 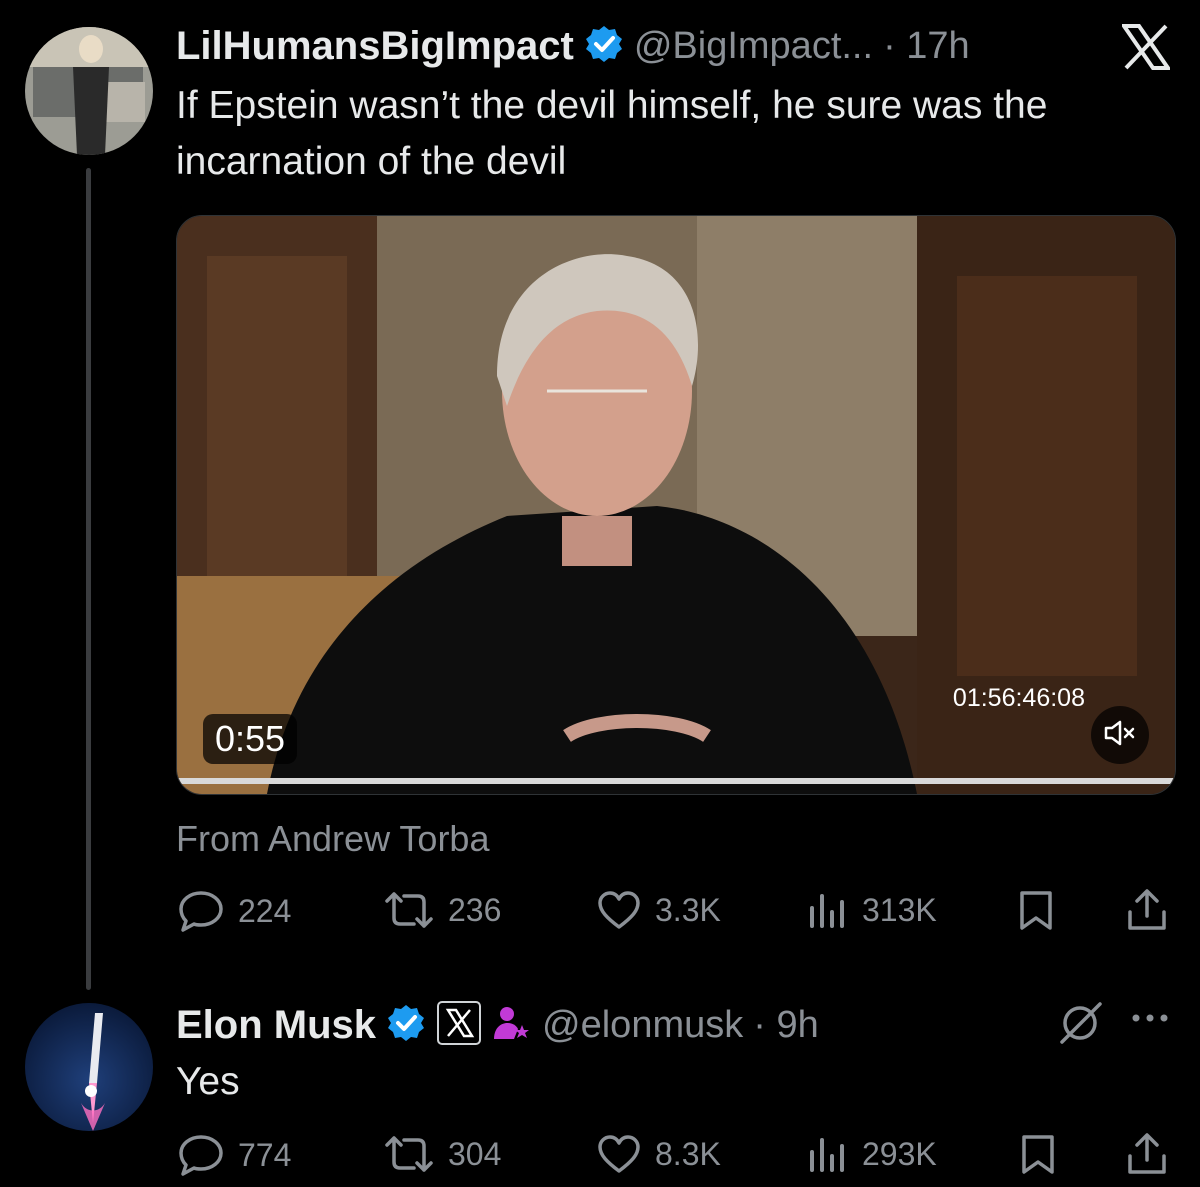 I want to click on subscriber-icon, so click(x=512, y=1025).